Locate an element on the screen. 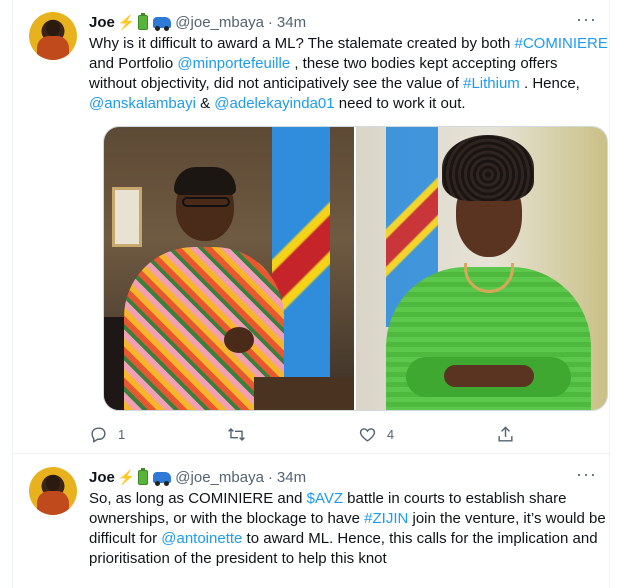 Image resolution: width=629 pixels, height=588 pixels. reply-count: 1 is located at coordinates (122, 434).